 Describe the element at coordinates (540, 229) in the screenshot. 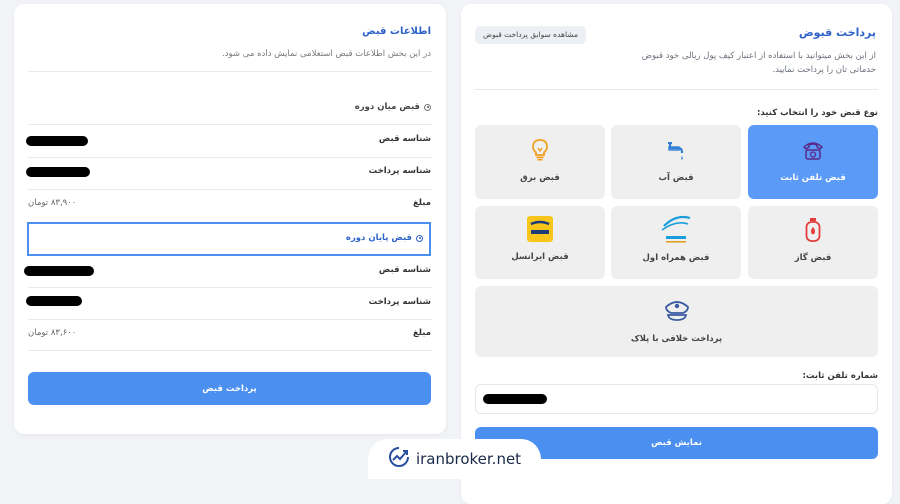

I see `irancell-logo` at that location.